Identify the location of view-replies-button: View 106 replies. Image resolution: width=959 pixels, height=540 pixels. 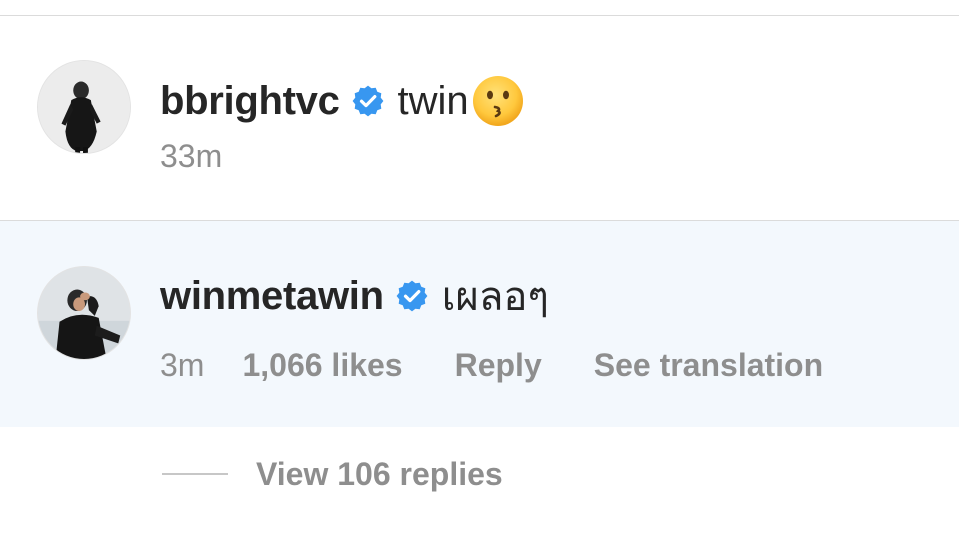
(332, 474).